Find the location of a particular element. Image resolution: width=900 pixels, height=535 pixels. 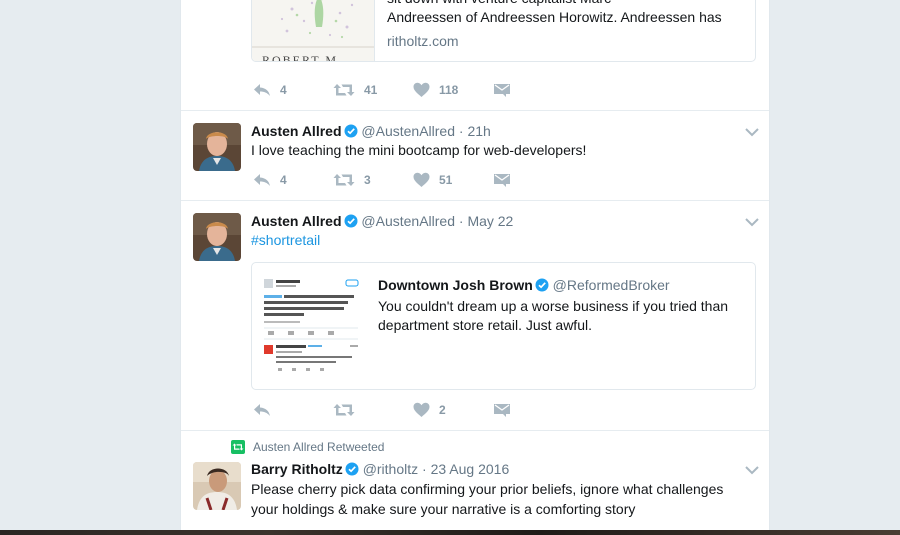

tweet-timestamp: 21h is located at coordinates (478, 131).